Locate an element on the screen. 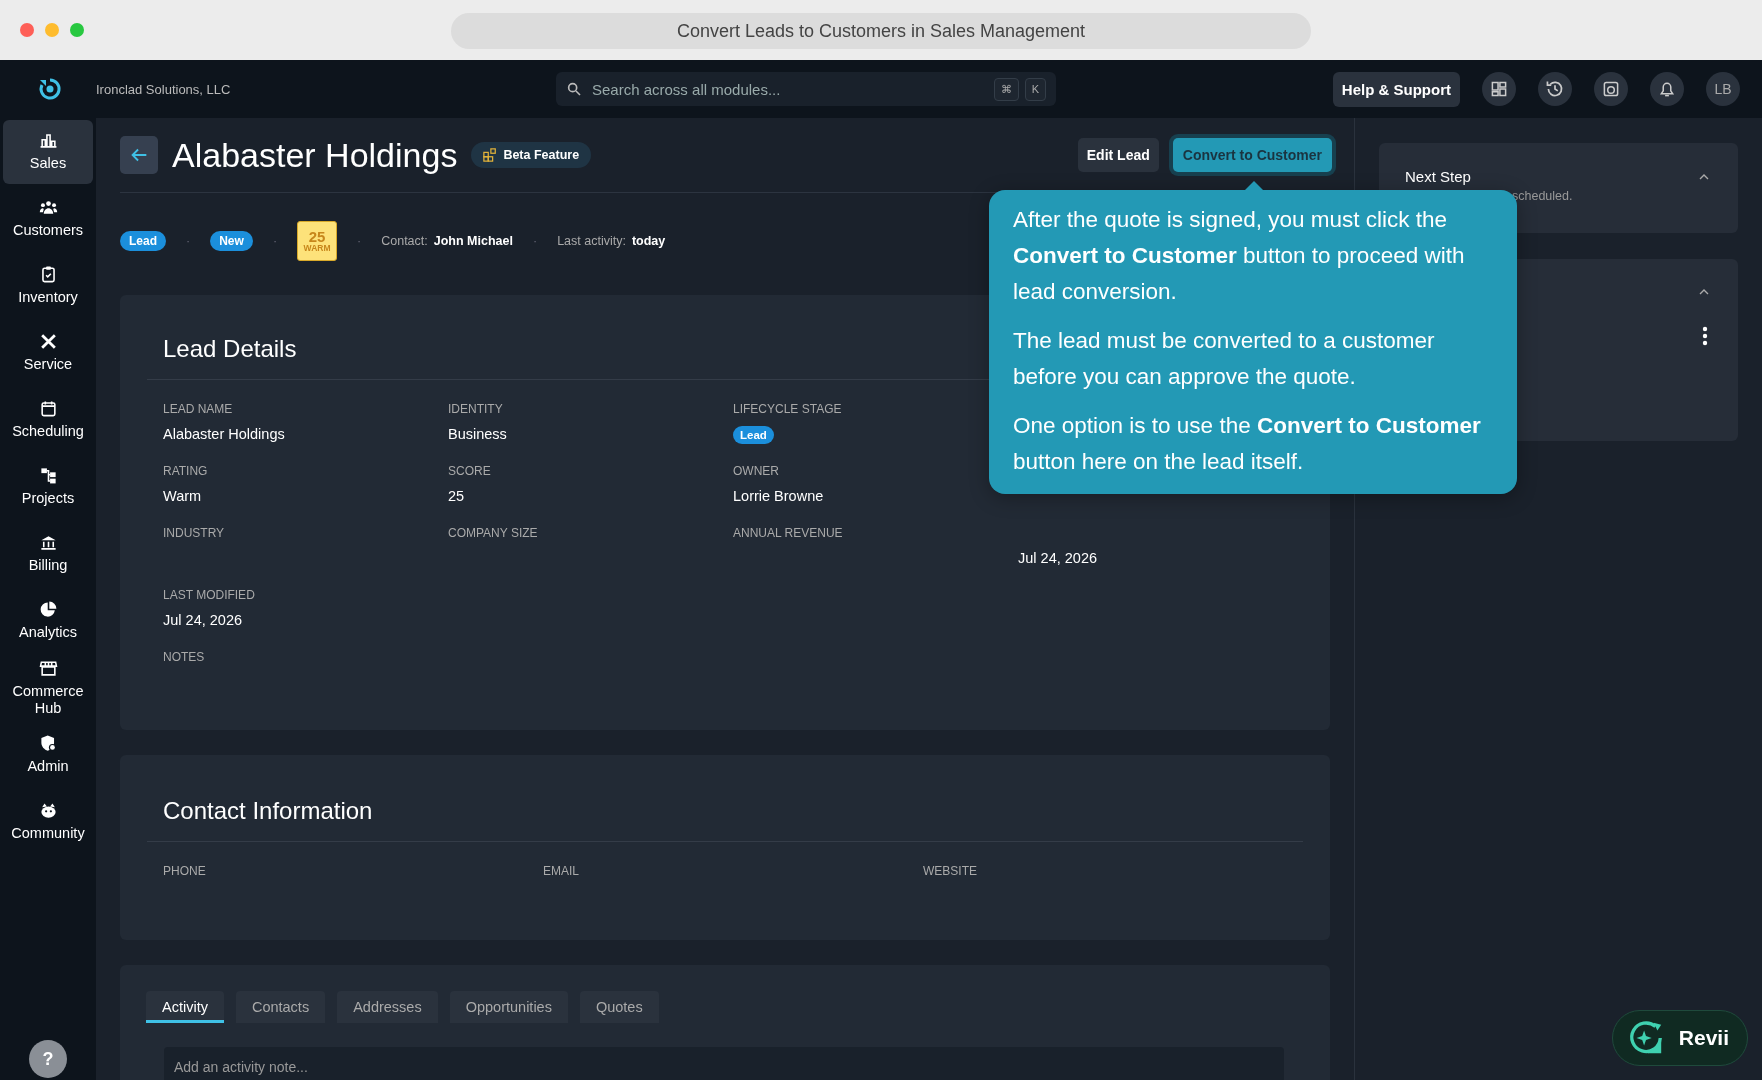 This screenshot has height=1080, width=1762. sidebar-item: Projects is located at coordinates (48, 487).